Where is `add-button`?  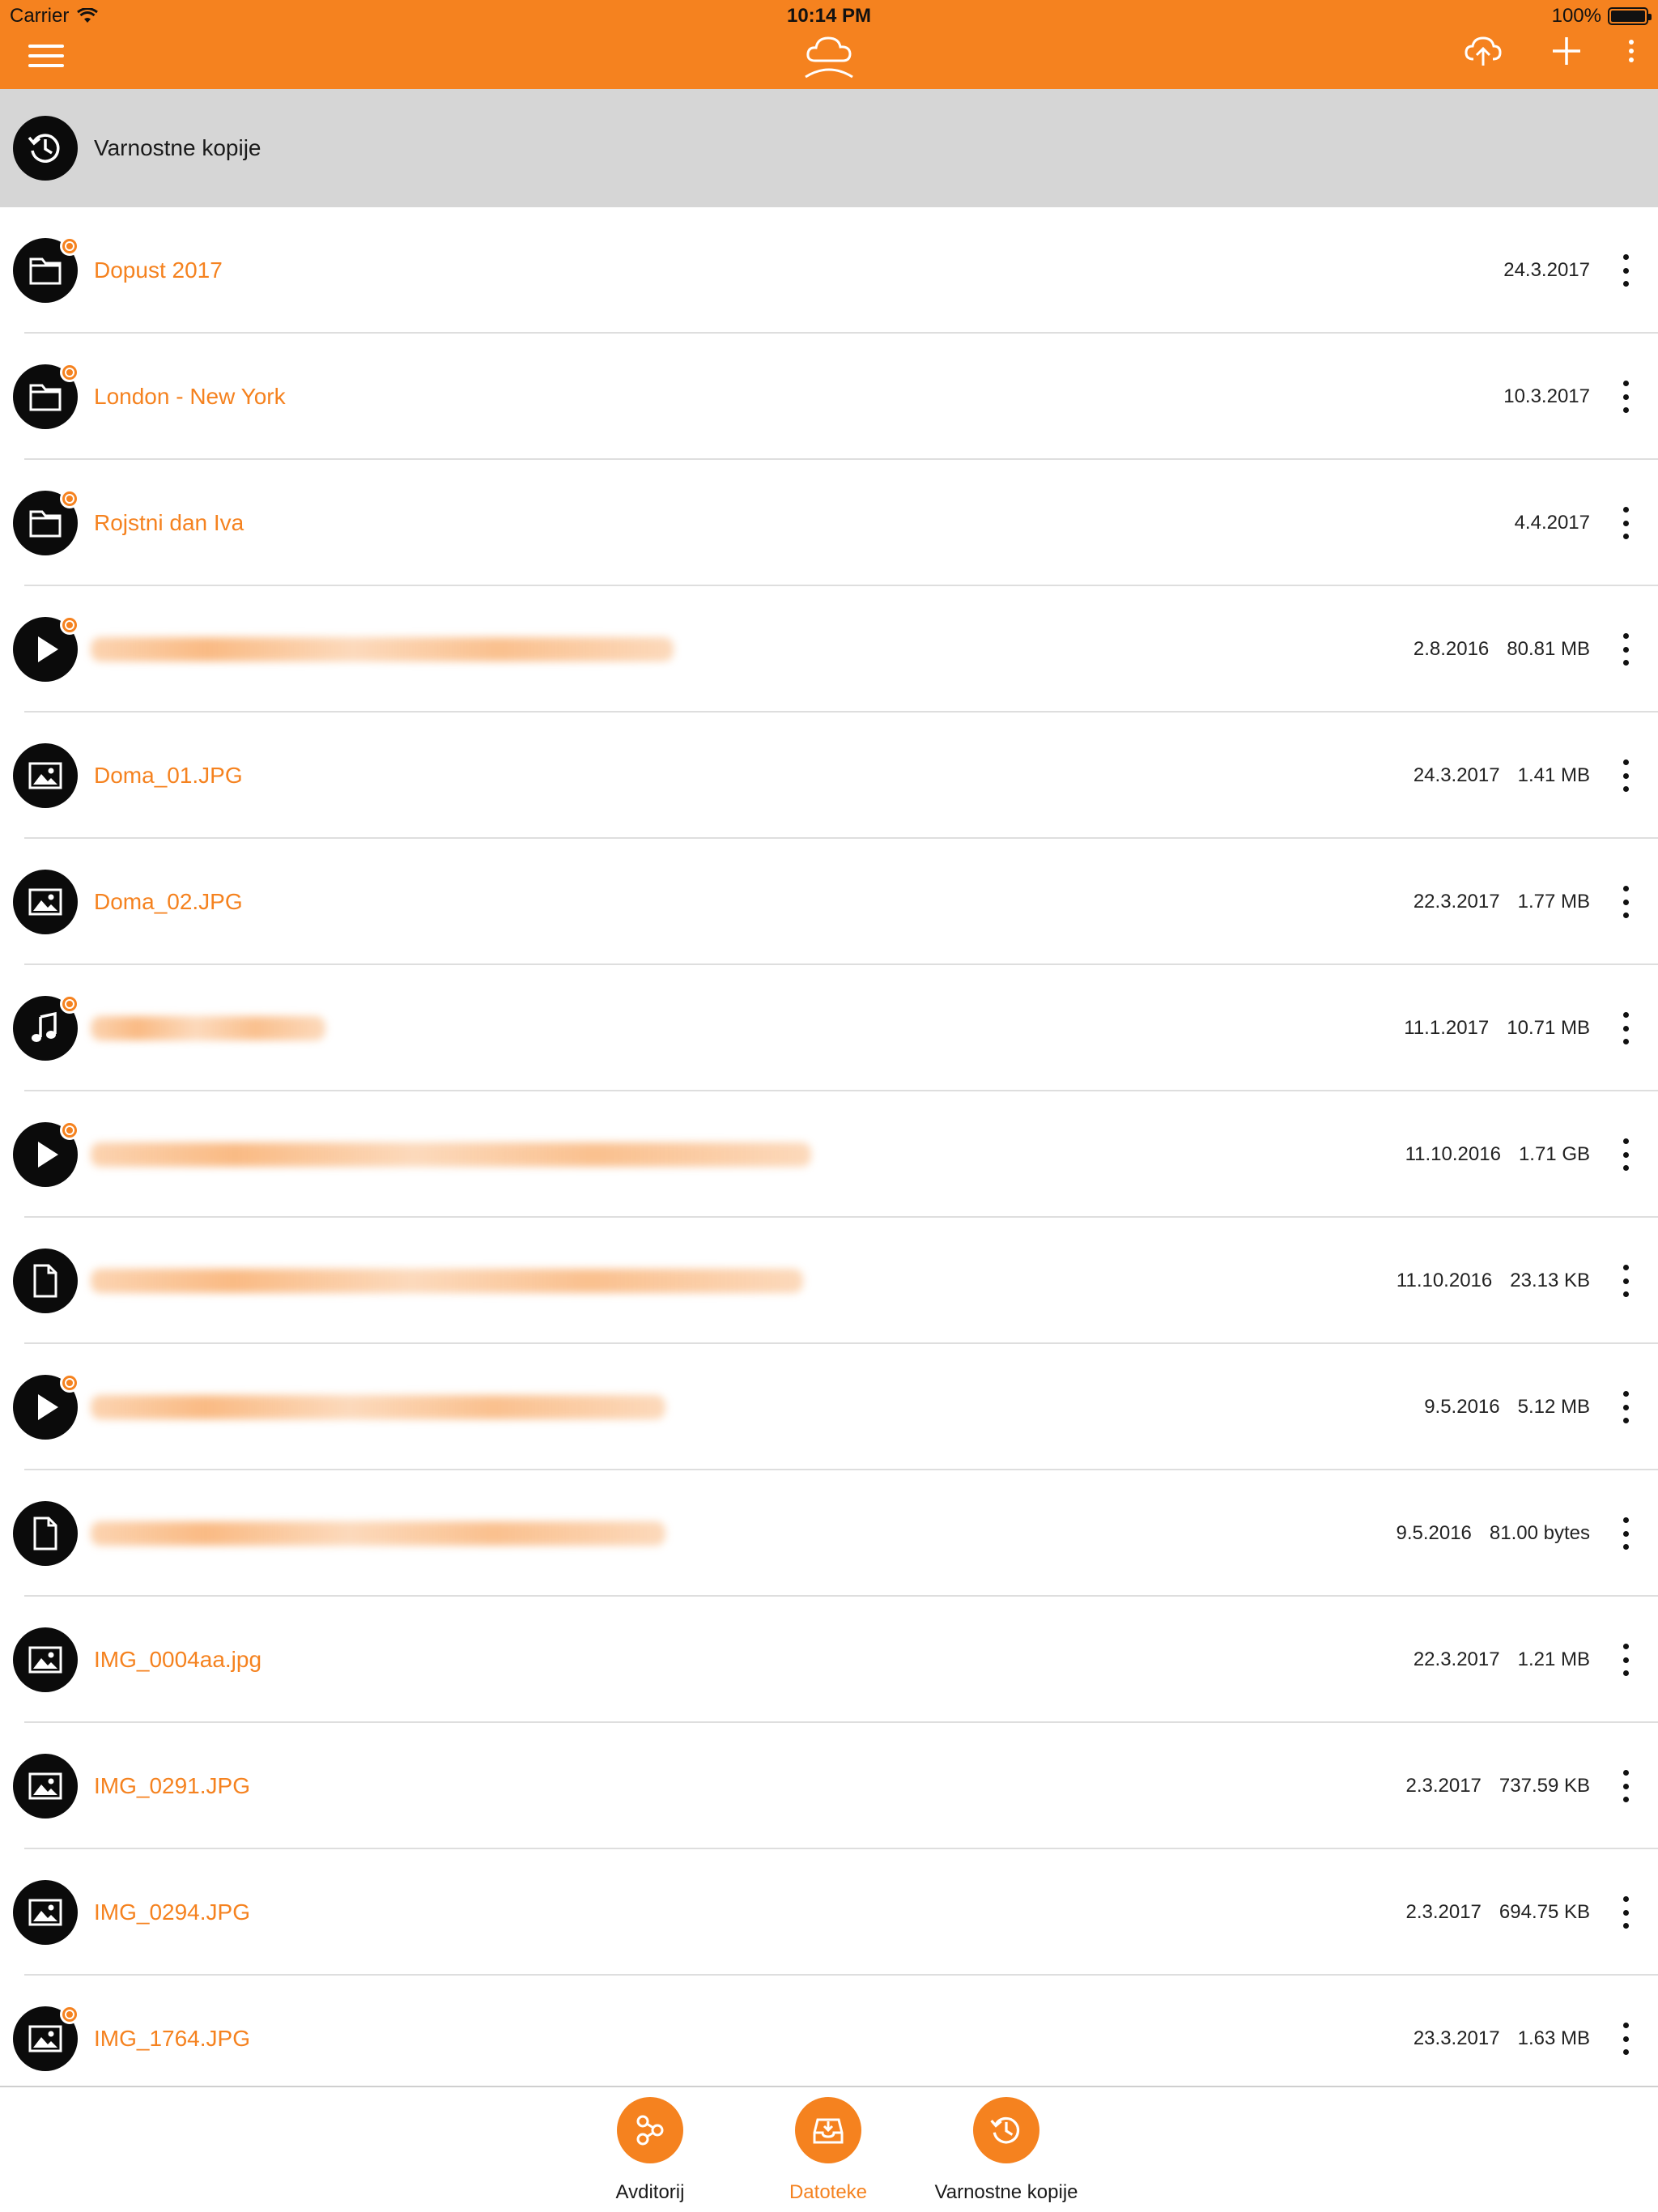
add-button is located at coordinates (1566, 51).